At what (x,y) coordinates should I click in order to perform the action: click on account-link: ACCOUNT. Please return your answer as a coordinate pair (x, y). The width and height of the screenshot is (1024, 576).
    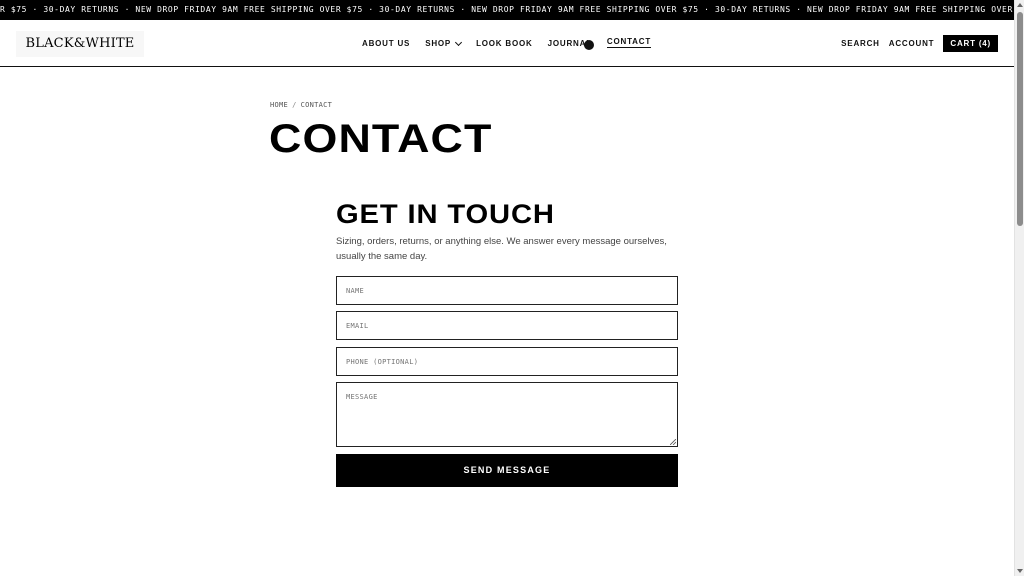
    Looking at the image, I should click on (912, 43).